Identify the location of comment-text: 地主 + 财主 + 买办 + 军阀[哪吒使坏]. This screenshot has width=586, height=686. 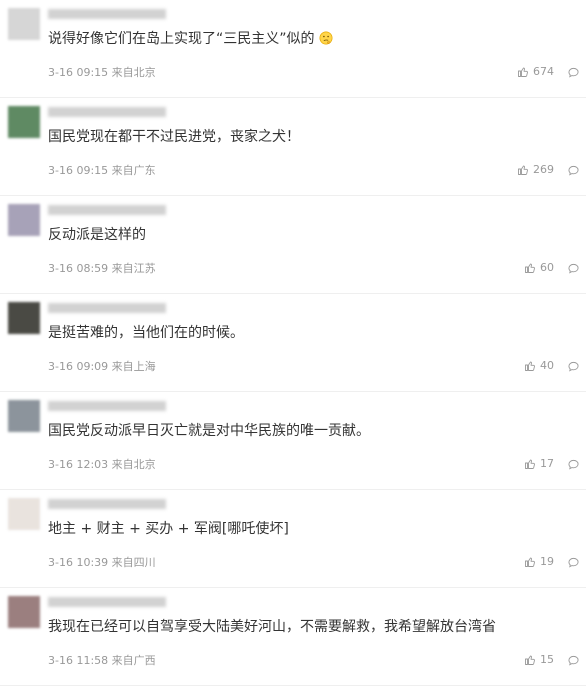
(168, 529).